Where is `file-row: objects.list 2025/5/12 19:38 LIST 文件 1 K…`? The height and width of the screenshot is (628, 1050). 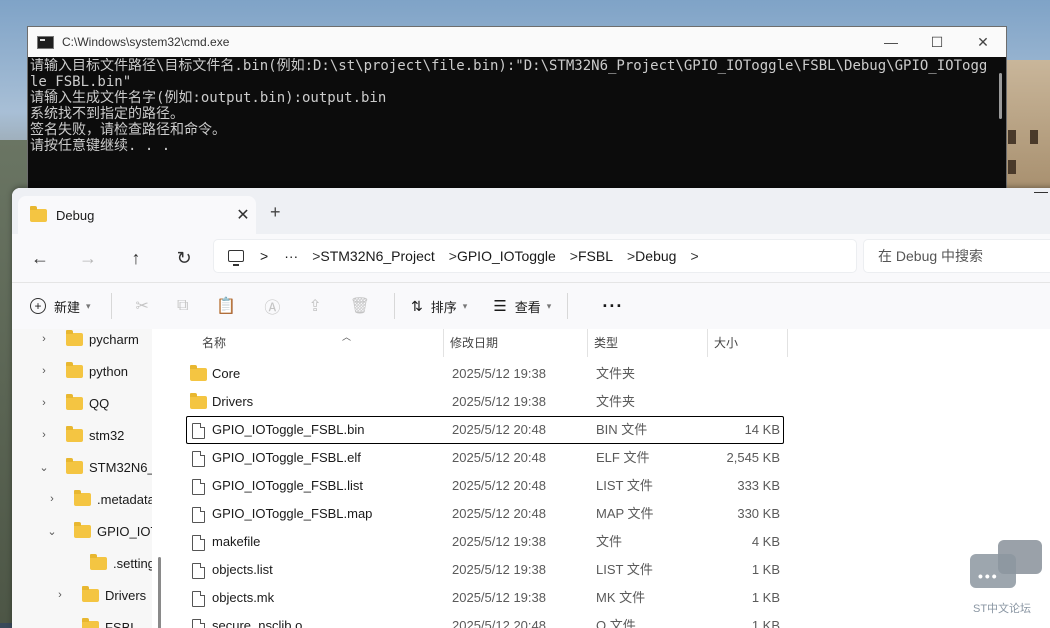
file-row: objects.list 2025/5/12 19:38 LIST 文件 1 K… is located at coordinates (485, 570).